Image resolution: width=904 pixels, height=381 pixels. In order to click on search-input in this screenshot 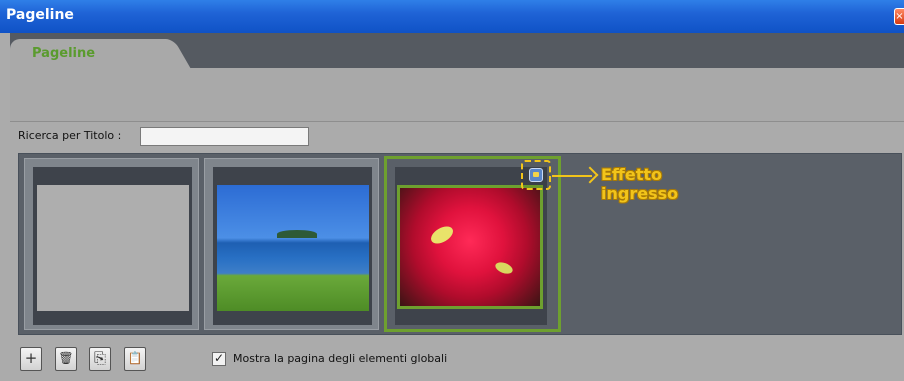, I will do `click(224, 136)`.